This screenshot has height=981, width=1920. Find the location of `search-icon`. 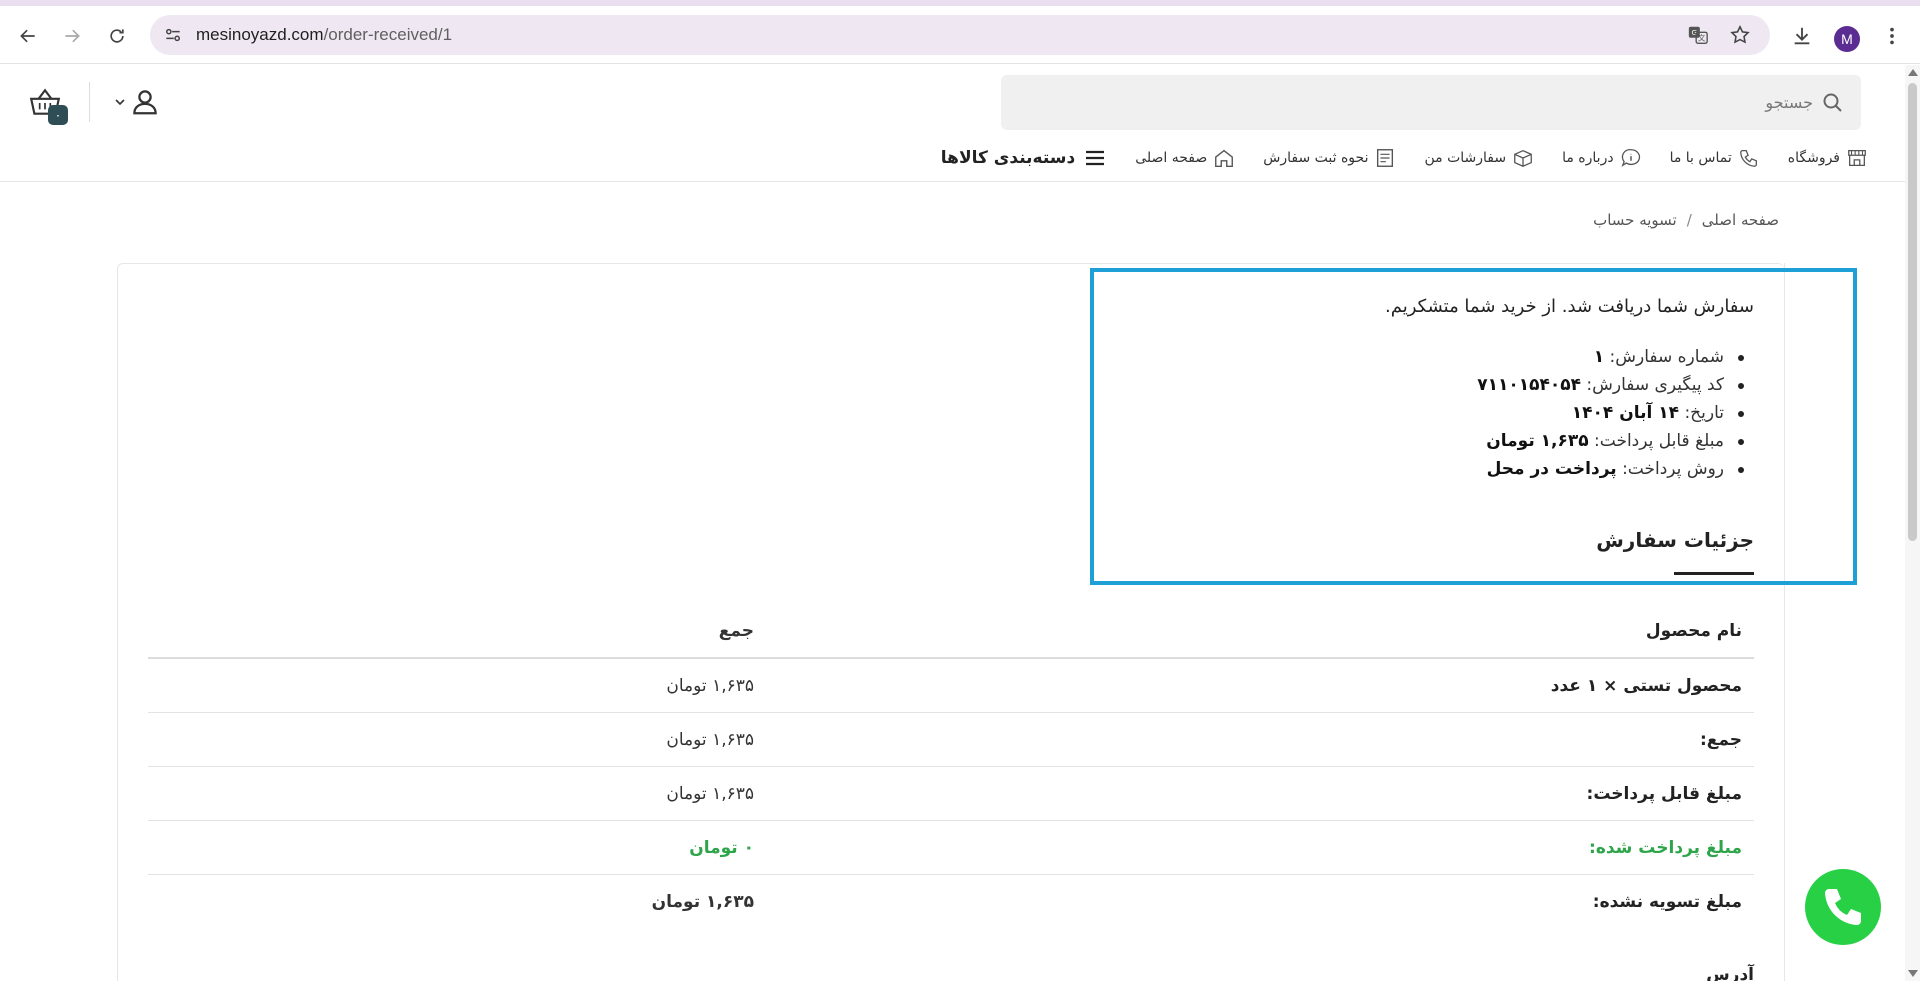

search-icon is located at coordinates (1833, 103).